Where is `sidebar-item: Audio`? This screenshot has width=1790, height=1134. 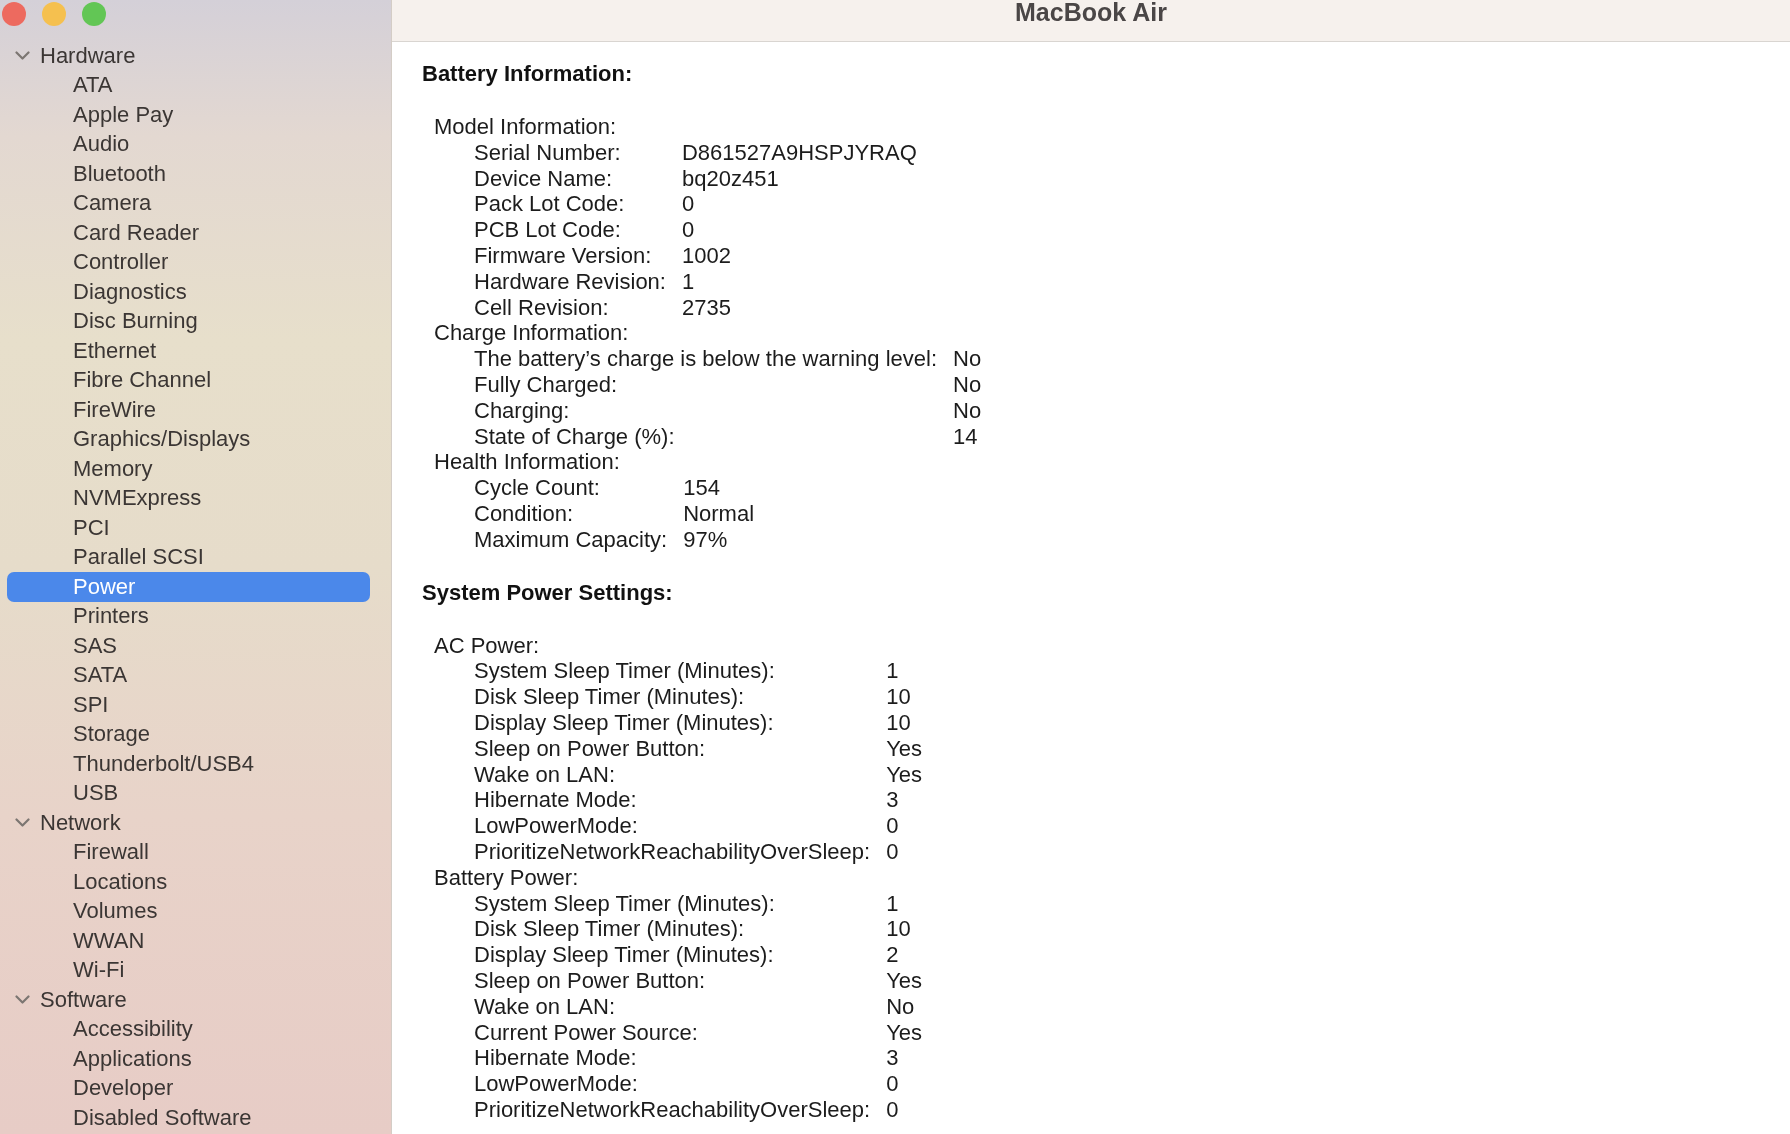 sidebar-item: Audio is located at coordinates (188, 144).